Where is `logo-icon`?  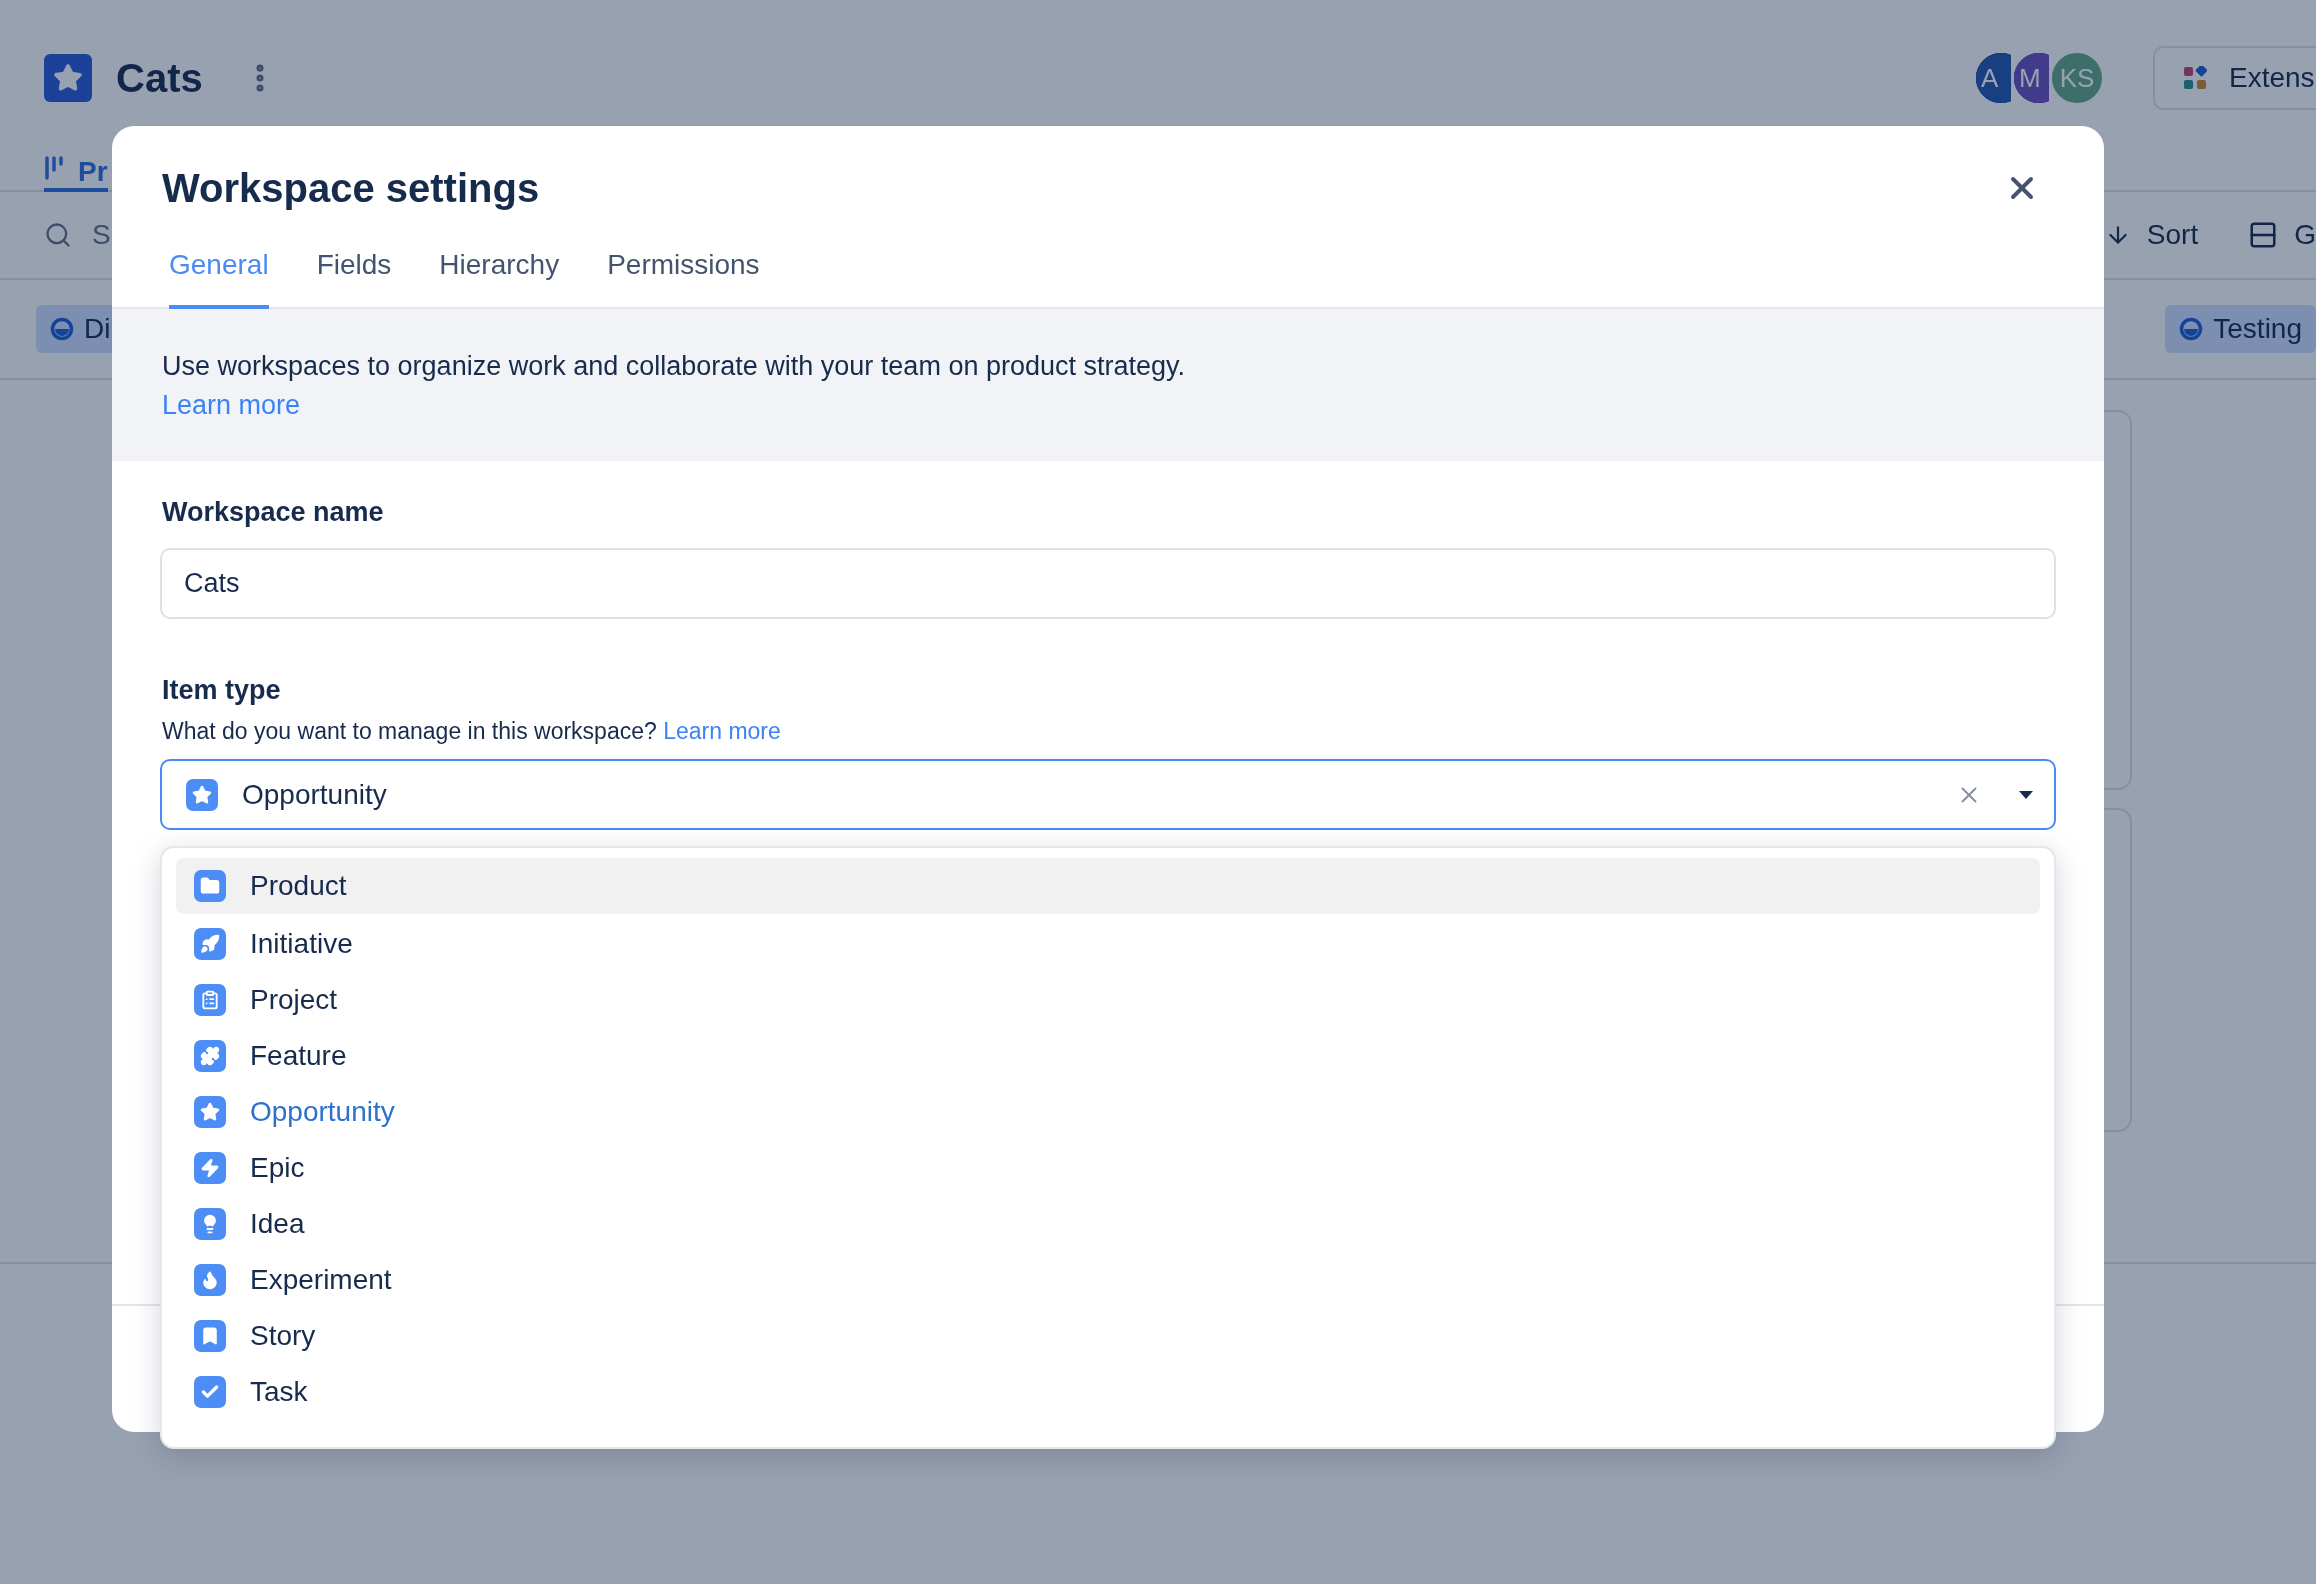 logo-icon is located at coordinates (68, 78).